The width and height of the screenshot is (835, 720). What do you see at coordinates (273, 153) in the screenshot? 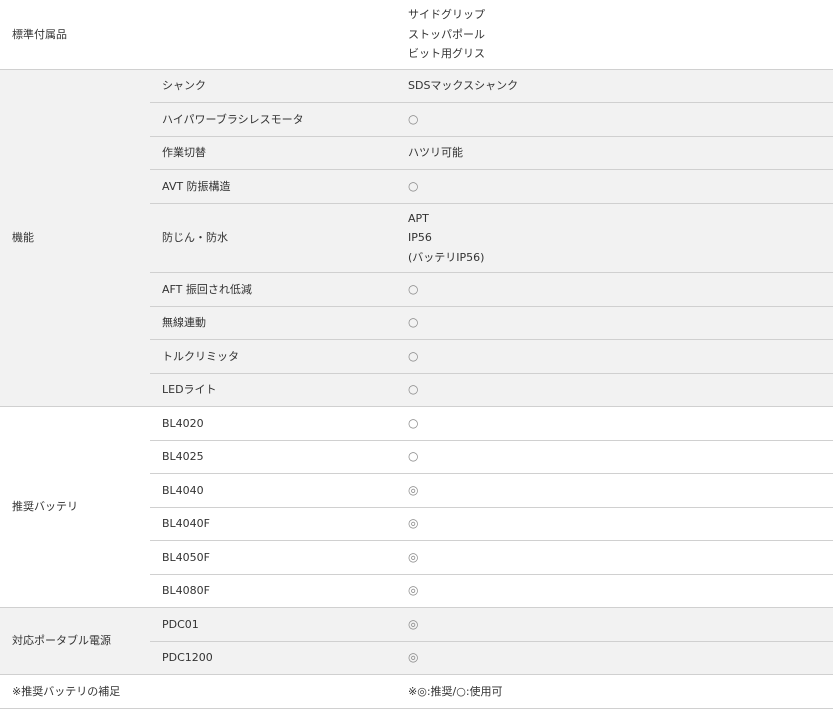
I see `spec-name: 作業切替` at bounding box center [273, 153].